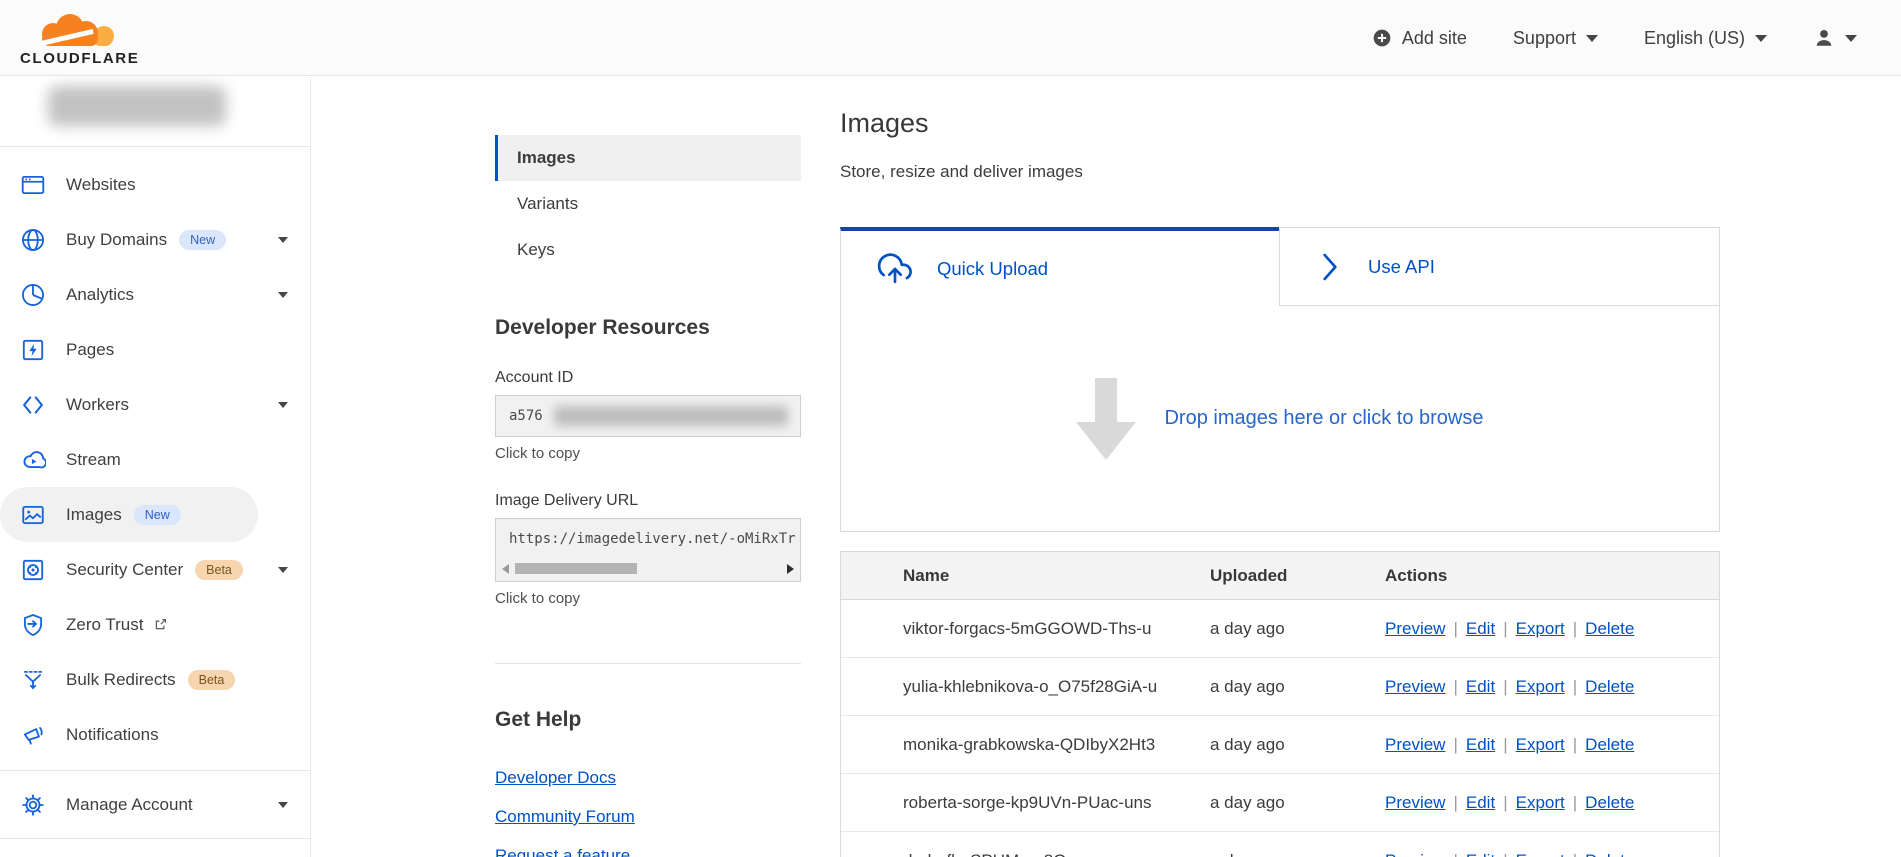 The width and height of the screenshot is (1901, 857). What do you see at coordinates (1419, 38) in the screenshot?
I see `add-site-button: Add site` at bounding box center [1419, 38].